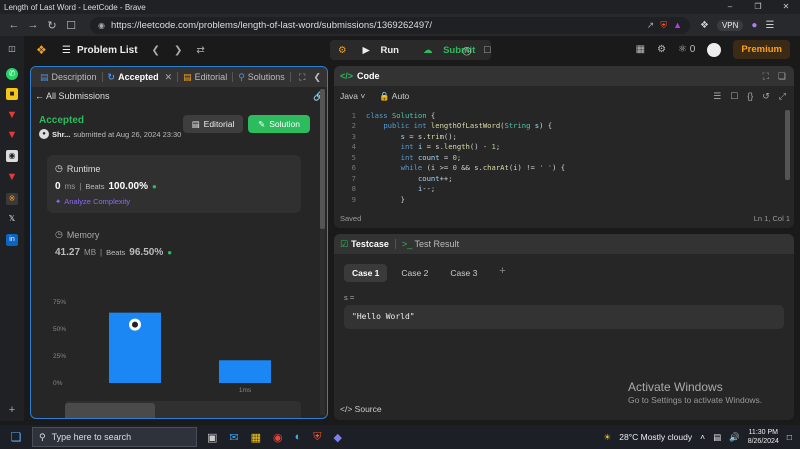 This screenshot has width=800, height=449. I want to click on fullscreen-code-icon: ⛶, so click(766, 76).